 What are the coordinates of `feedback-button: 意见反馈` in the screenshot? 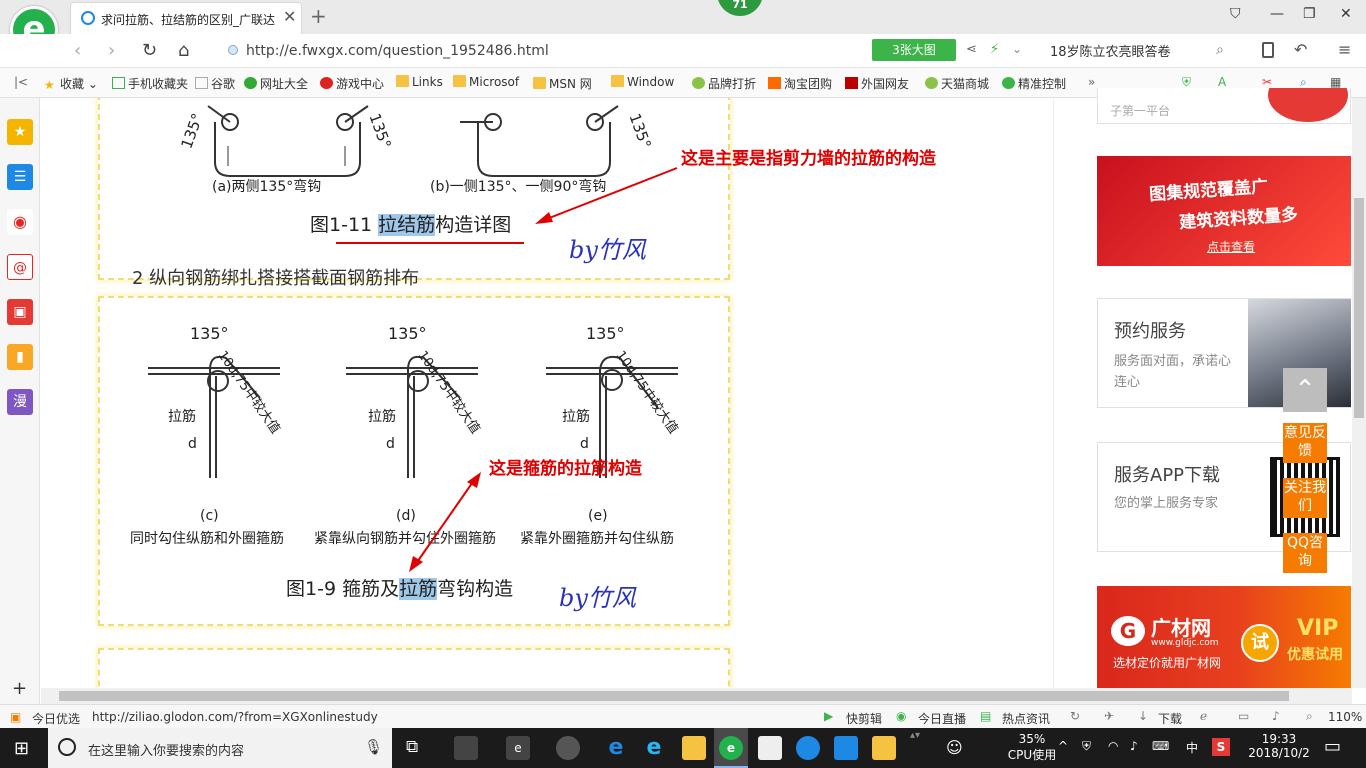 It's located at (1305, 443).